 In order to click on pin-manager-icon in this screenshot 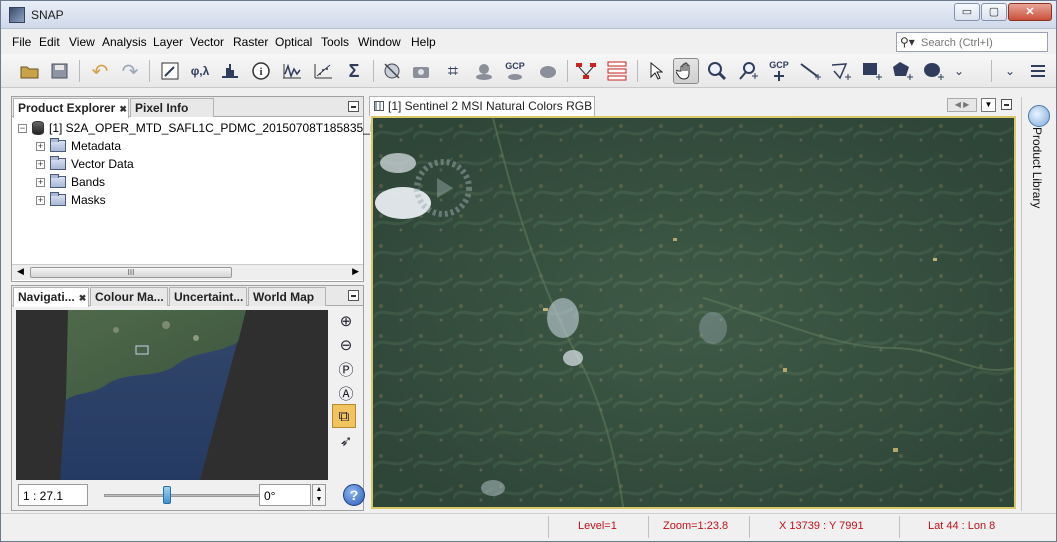, I will do `click(484, 71)`.